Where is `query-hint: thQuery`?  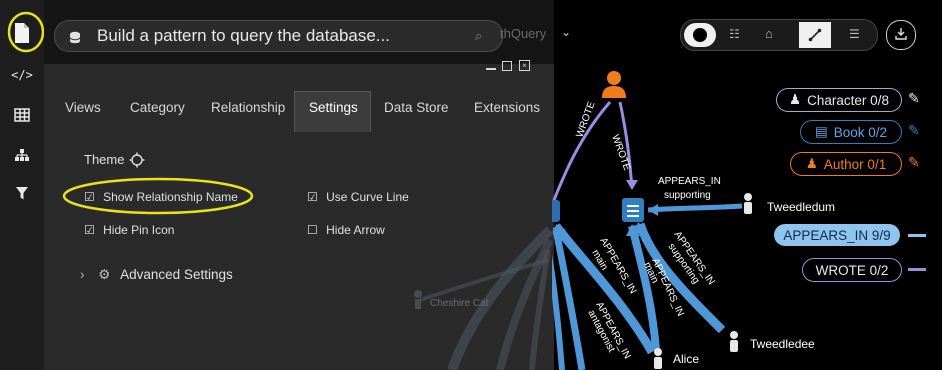
query-hint: thQuery is located at coordinates (523, 33).